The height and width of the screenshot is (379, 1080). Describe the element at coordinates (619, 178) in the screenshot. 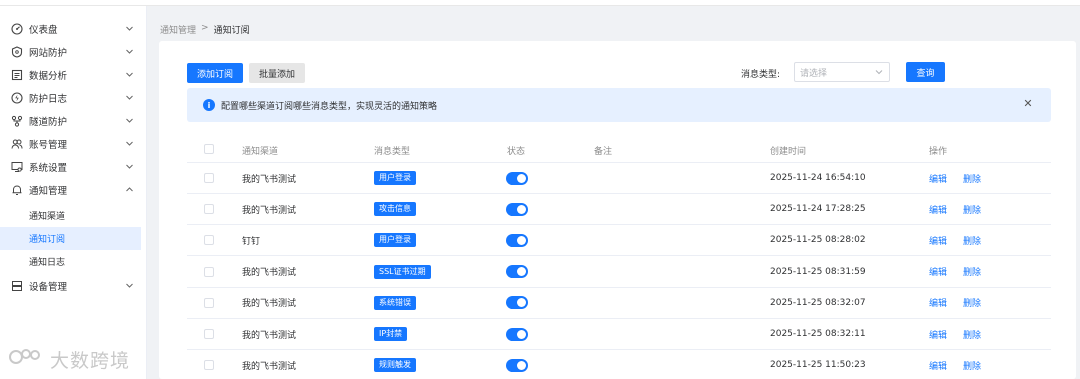

I see `table-row: 我的飞书测试 用户登录 2025-11-24 16:54:10 编辑 删除` at that location.